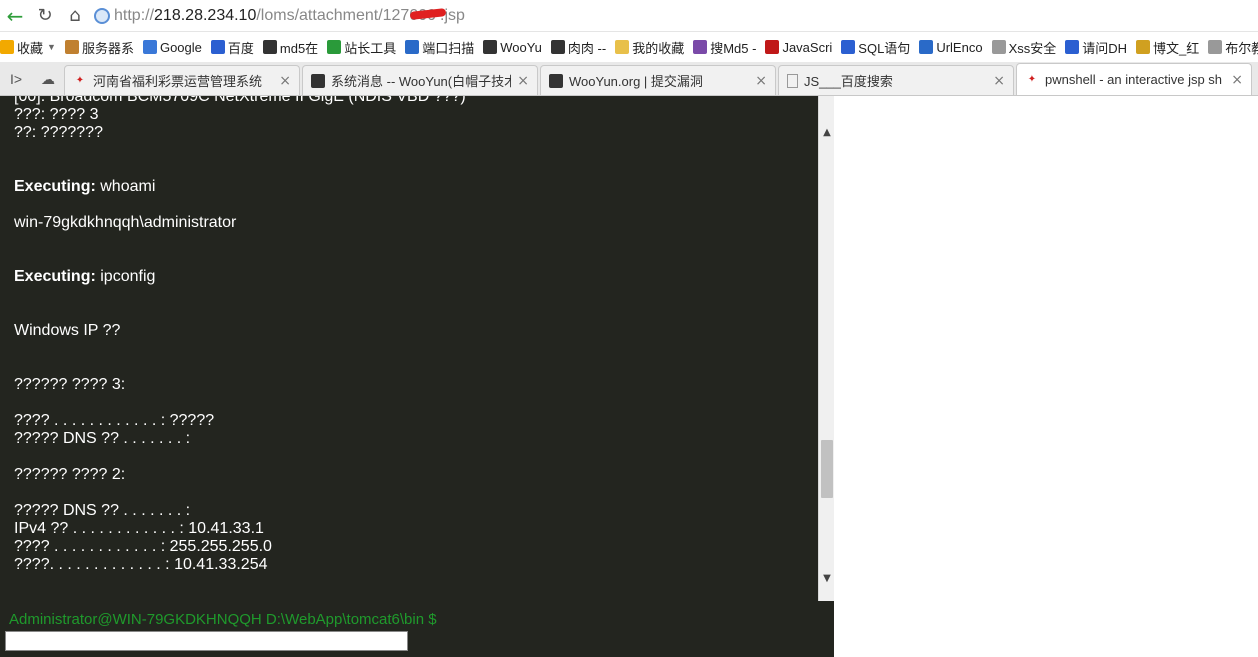  What do you see at coordinates (827, 132) in the screenshot?
I see `scroll-up-icon: ▲` at bounding box center [827, 132].